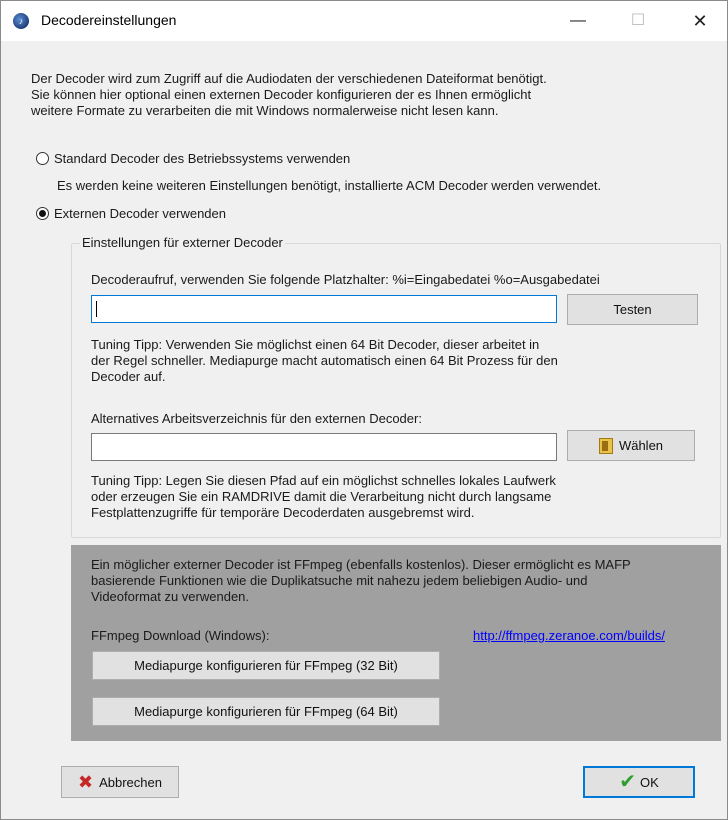 The image size is (728, 820). What do you see at coordinates (324, 447) in the screenshot?
I see `workdir-input` at bounding box center [324, 447].